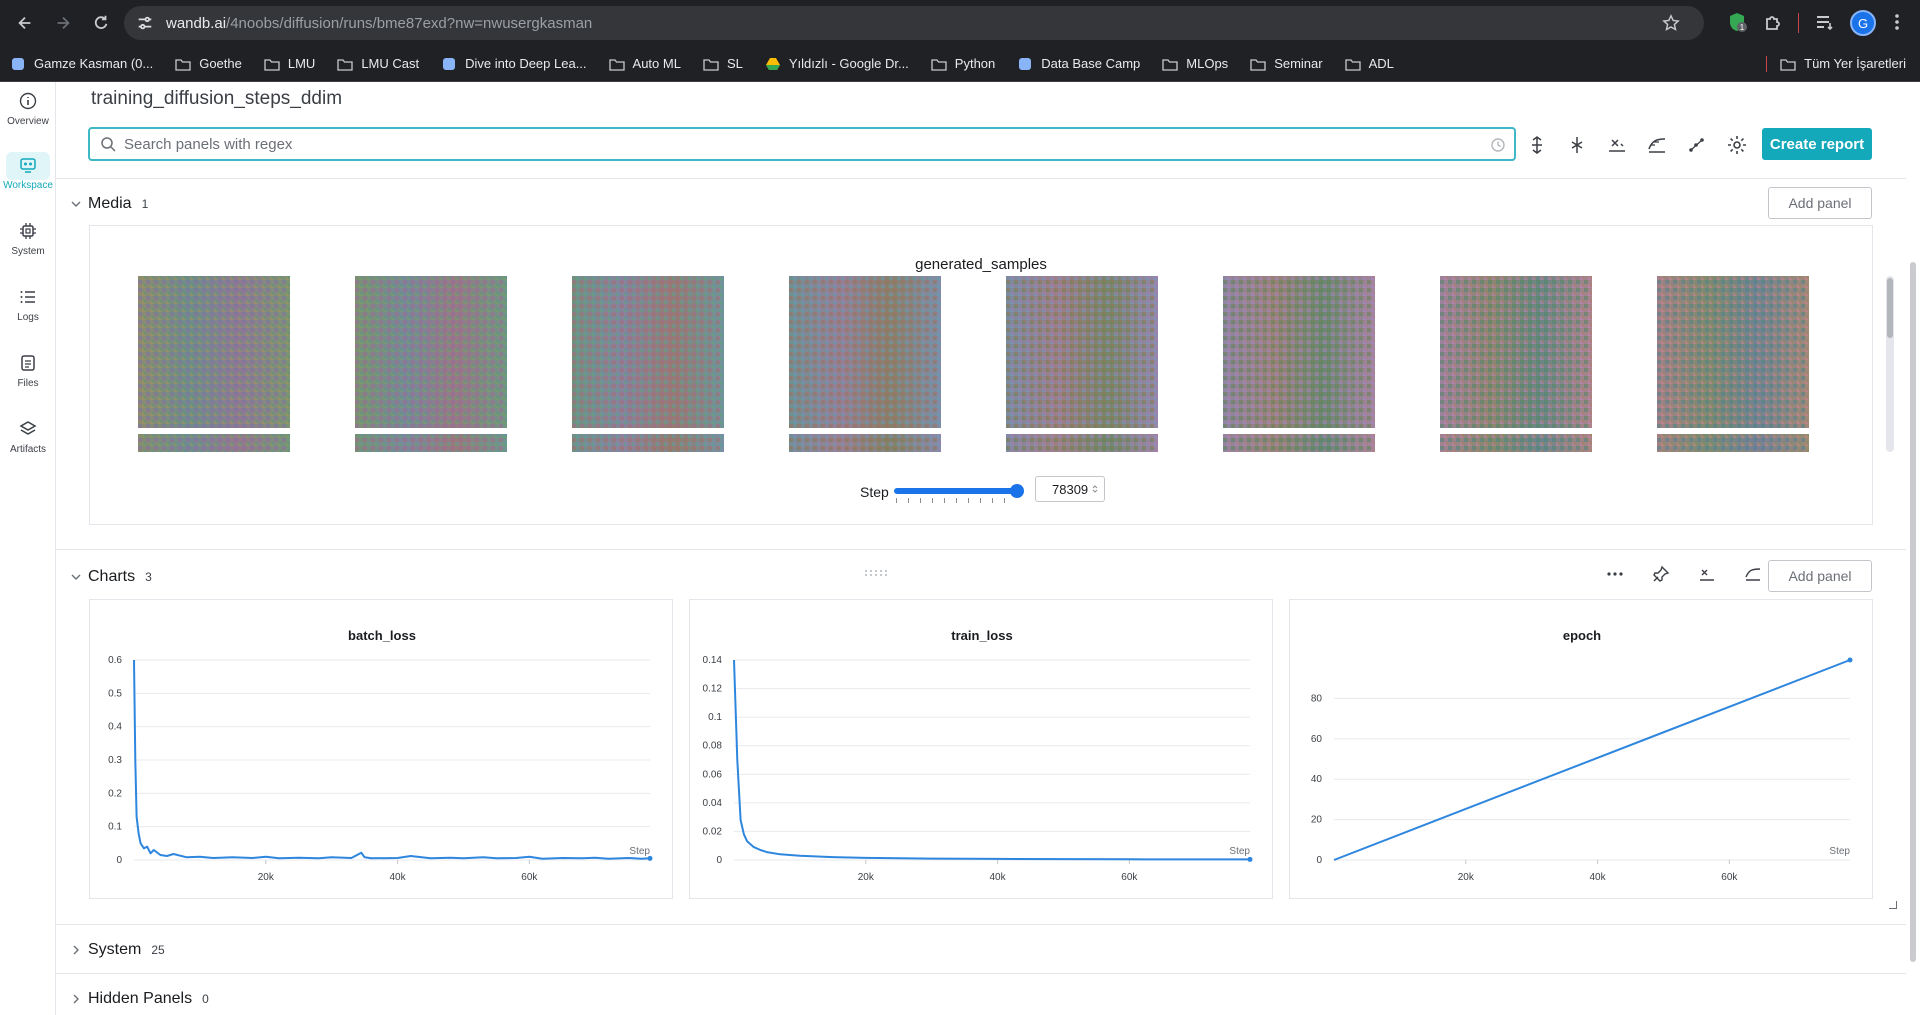  Describe the element at coordinates (644, 63) in the screenshot. I see `bookmark-item: Auto ML` at that location.